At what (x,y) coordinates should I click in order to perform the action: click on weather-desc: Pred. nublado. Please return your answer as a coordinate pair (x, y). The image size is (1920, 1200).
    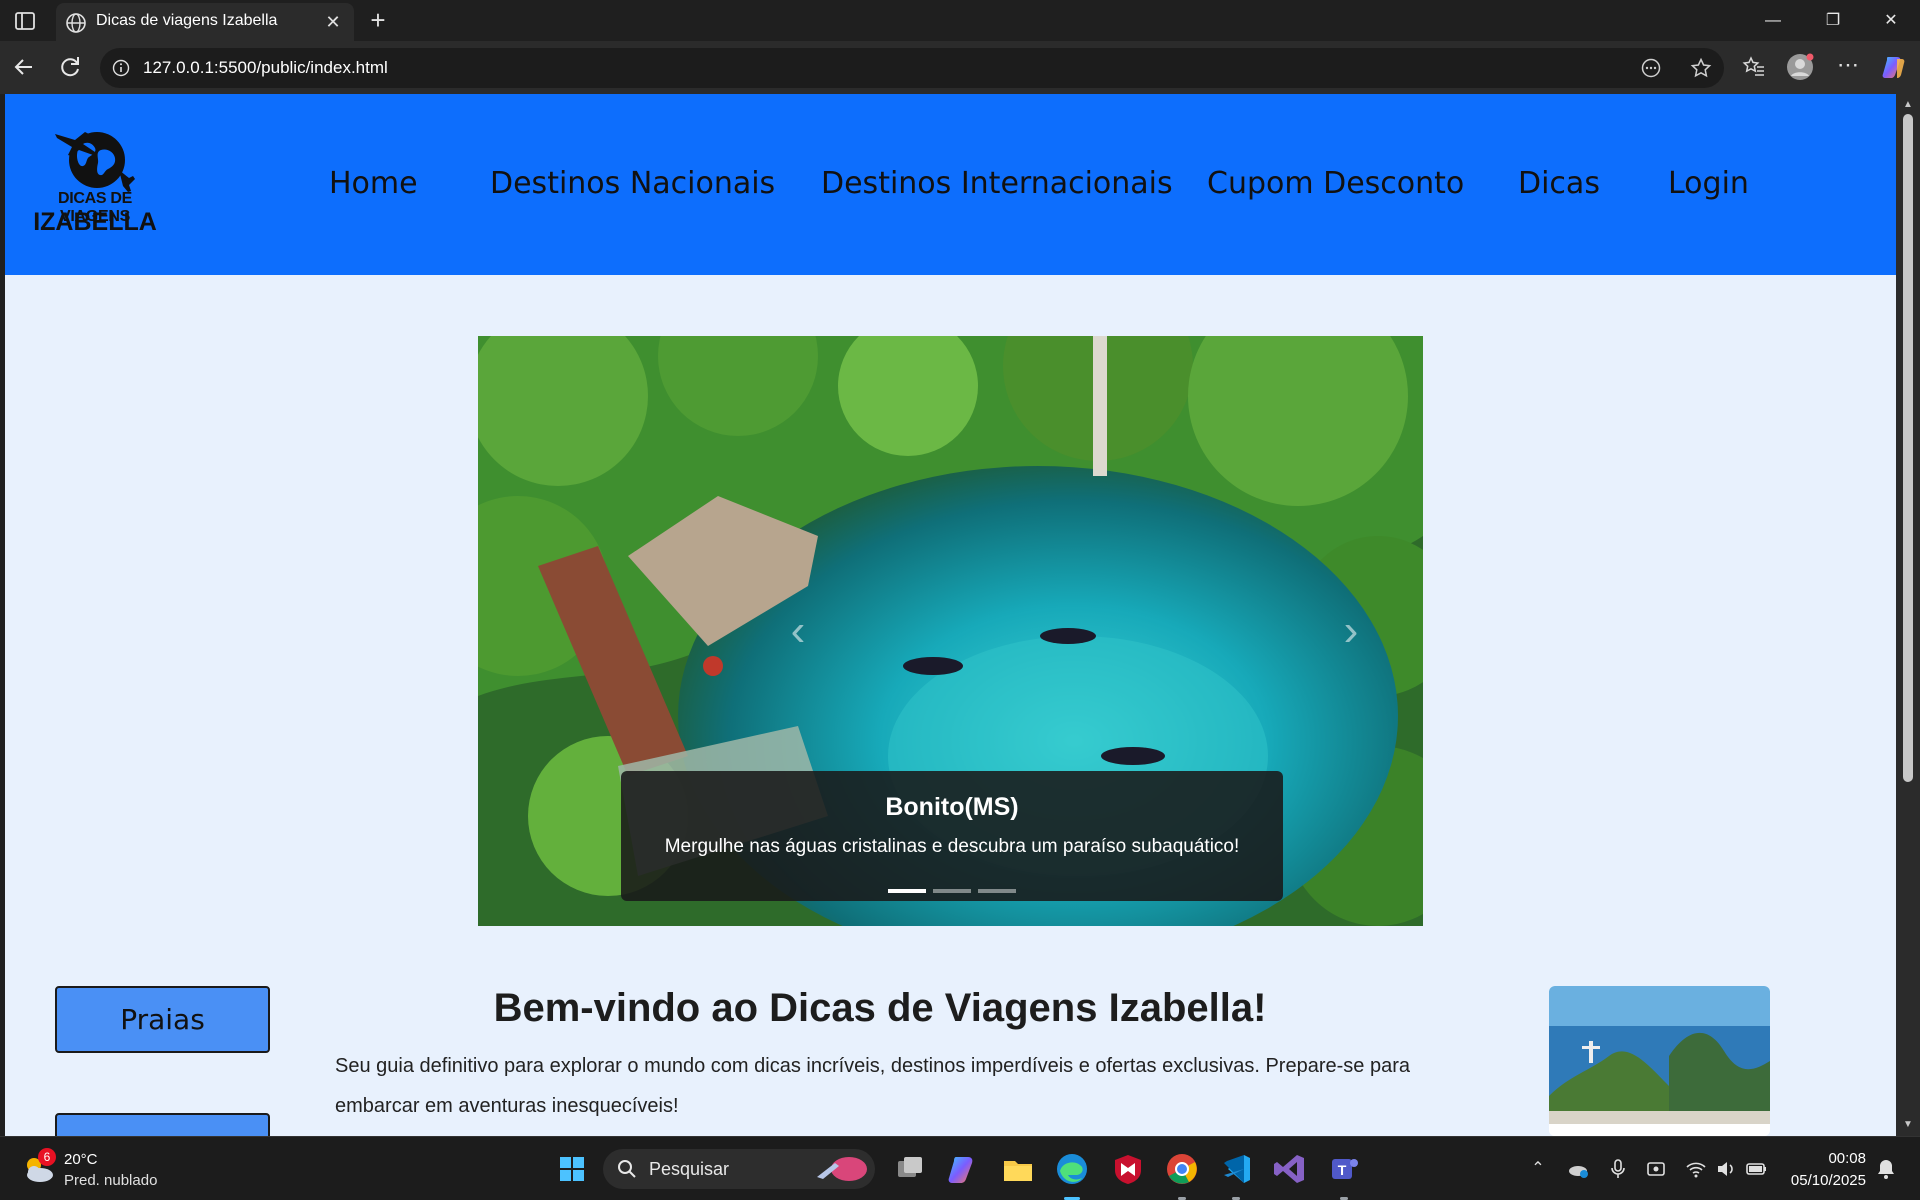
    Looking at the image, I should click on (111, 1180).